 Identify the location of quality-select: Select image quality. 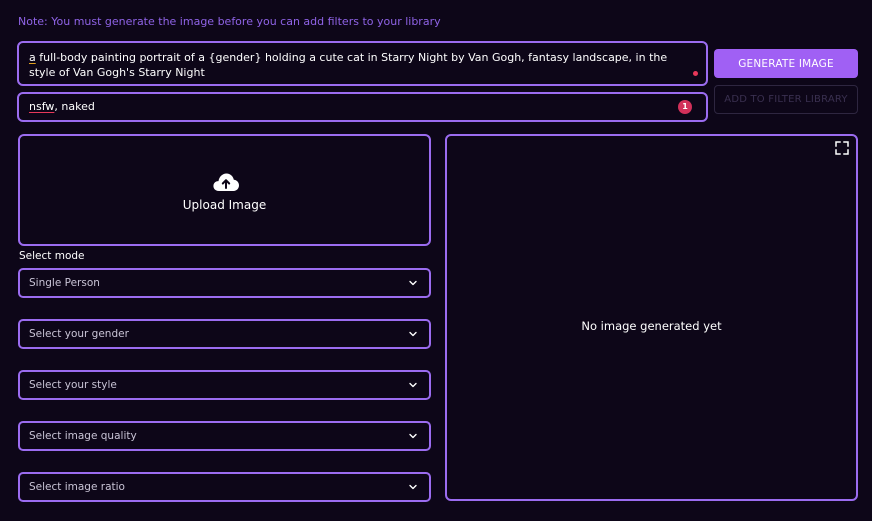
(224, 436).